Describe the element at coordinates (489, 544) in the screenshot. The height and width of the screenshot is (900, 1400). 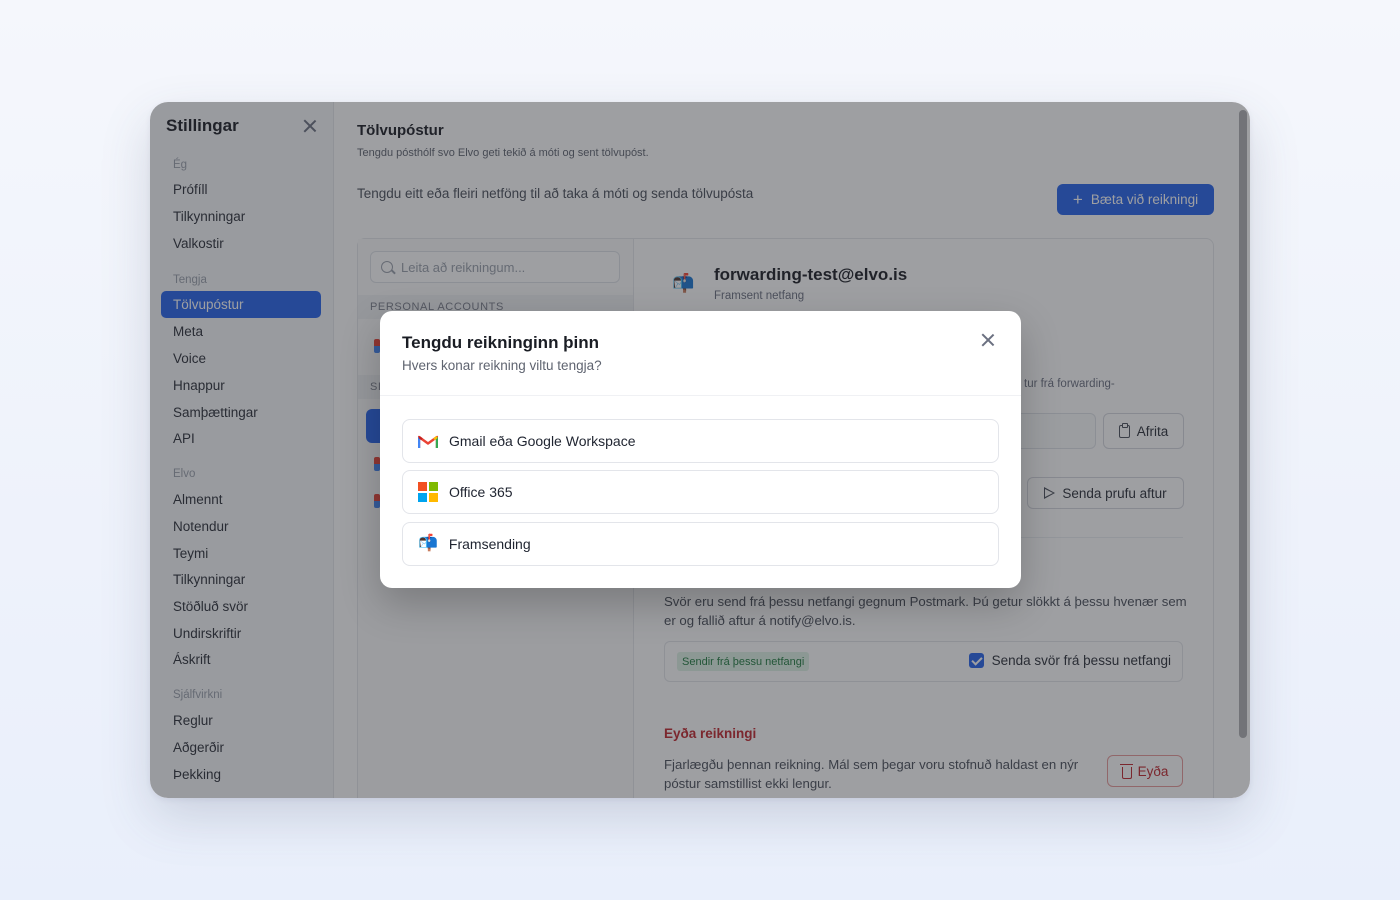
I see `option-forwarding-label: Framsending` at that location.